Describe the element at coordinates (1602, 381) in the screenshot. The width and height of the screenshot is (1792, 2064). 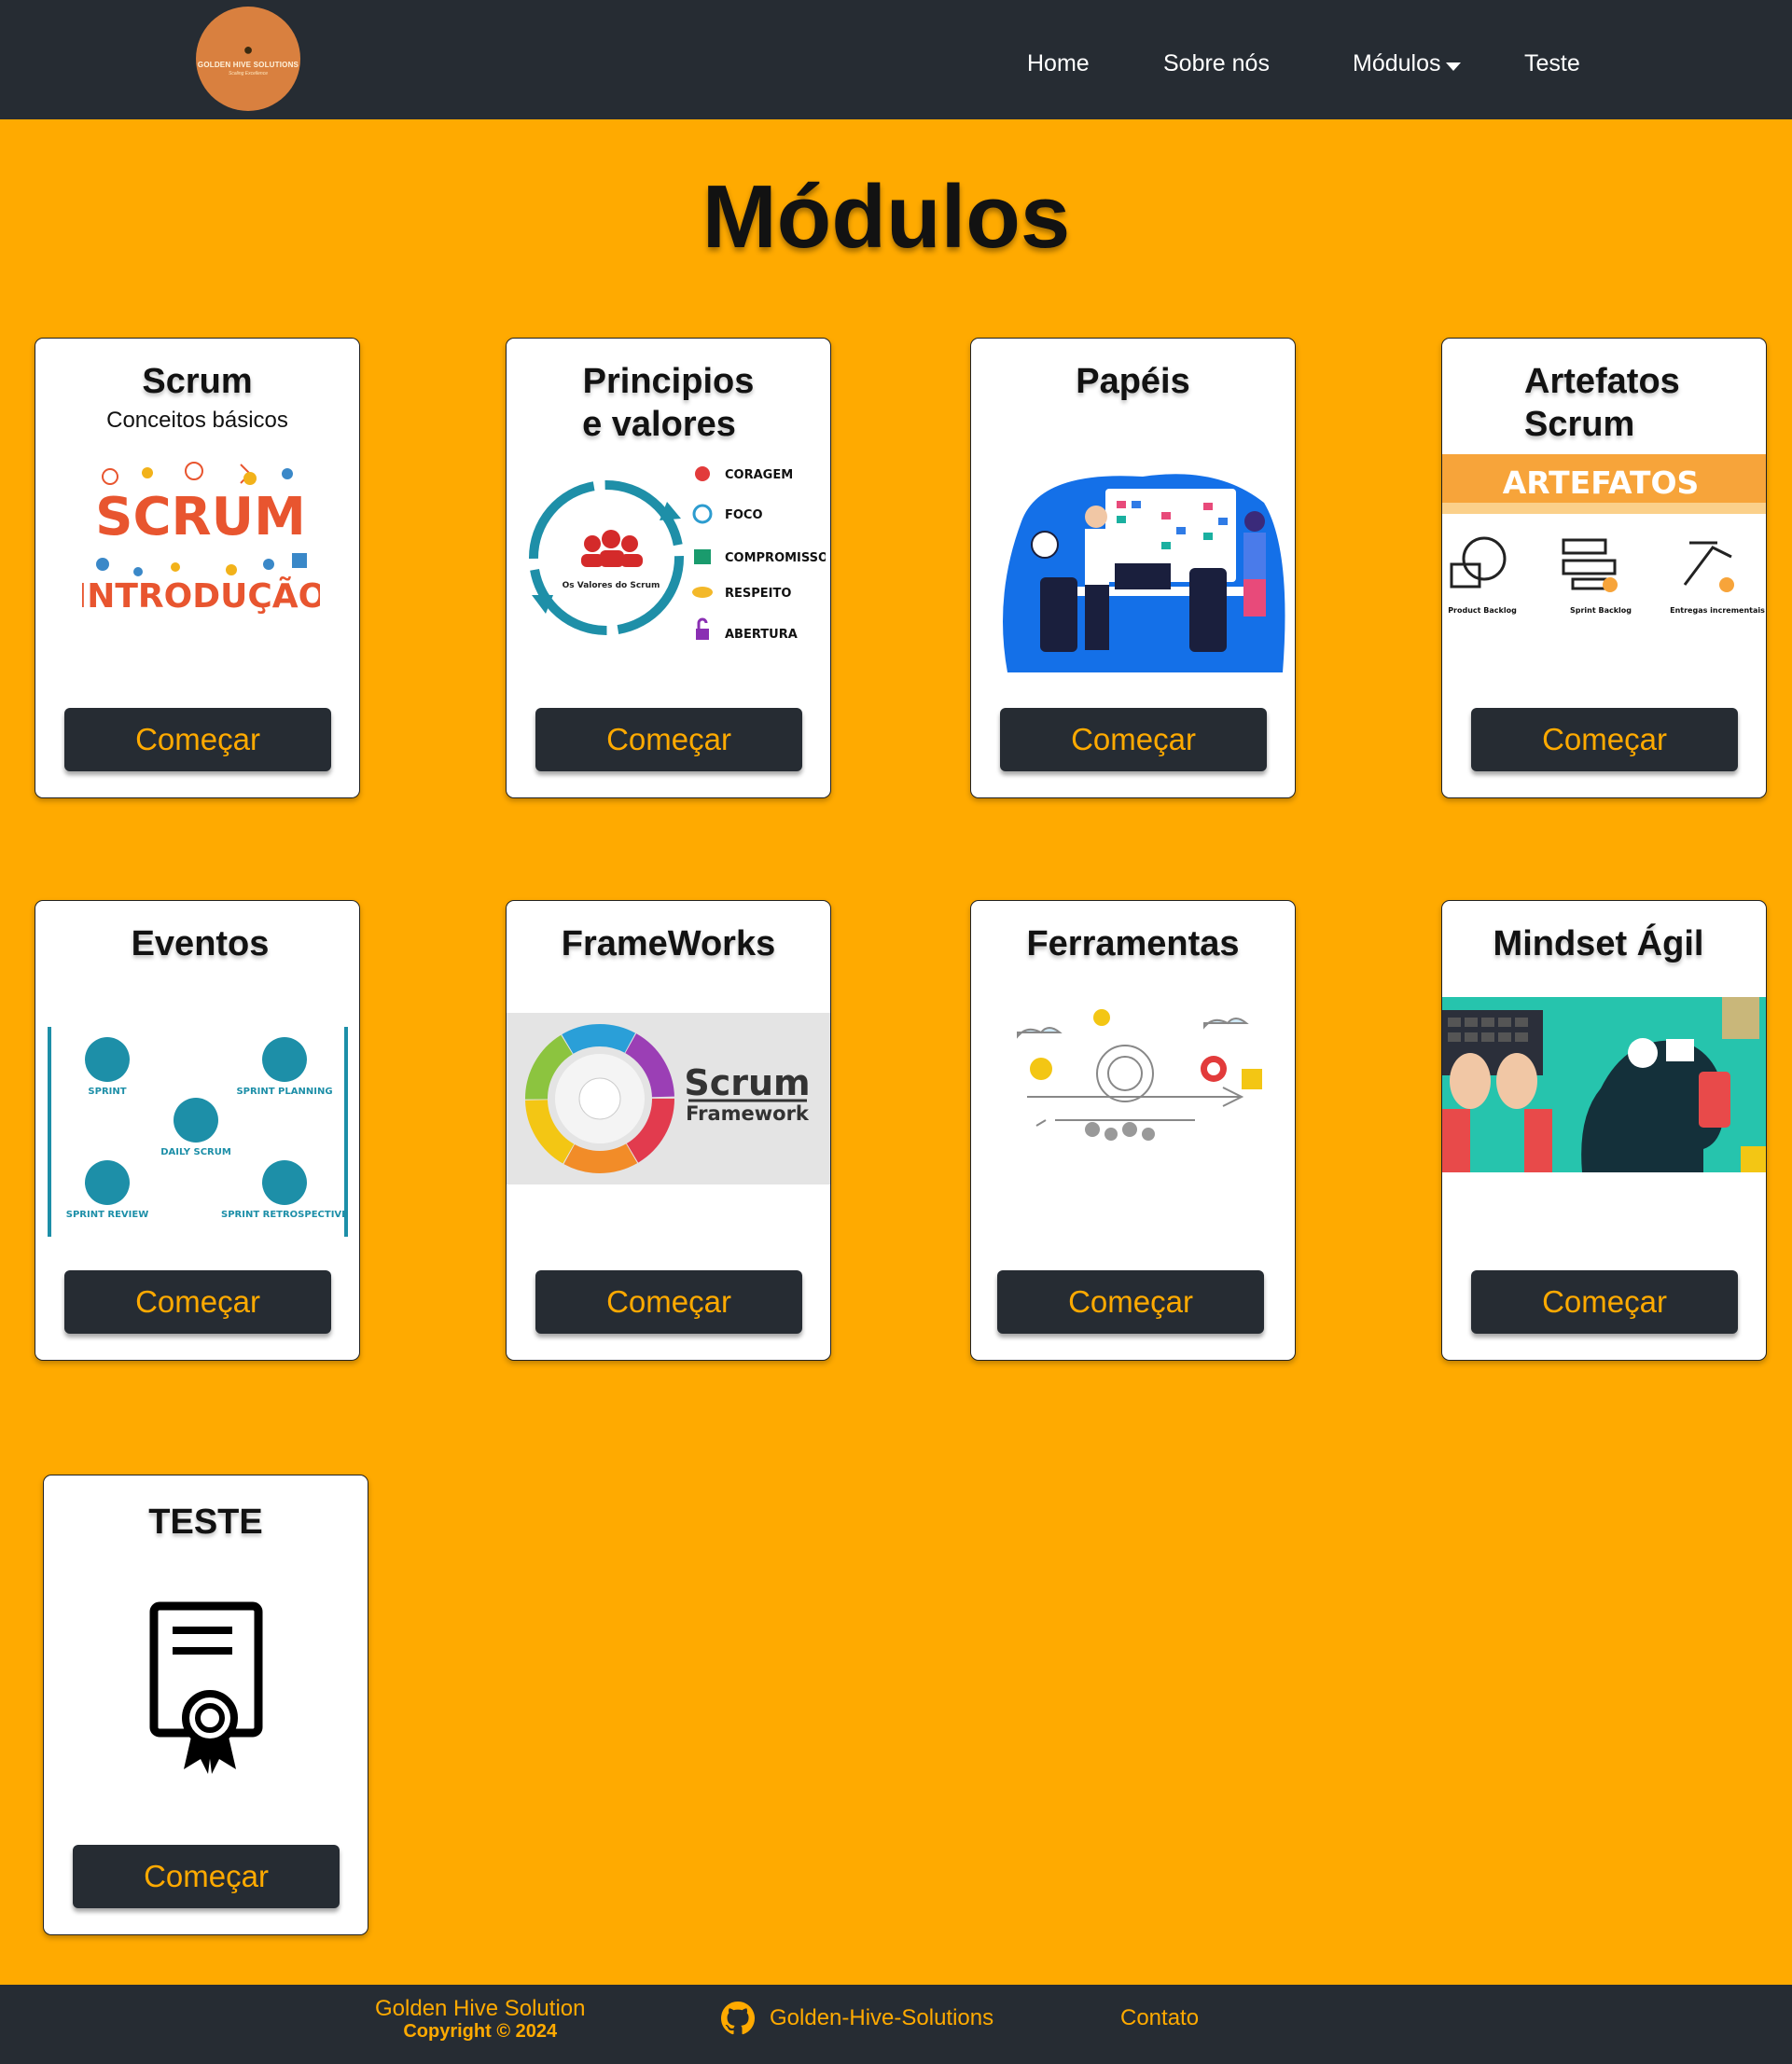
I see `card-title-line1: Artefatos` at that location.